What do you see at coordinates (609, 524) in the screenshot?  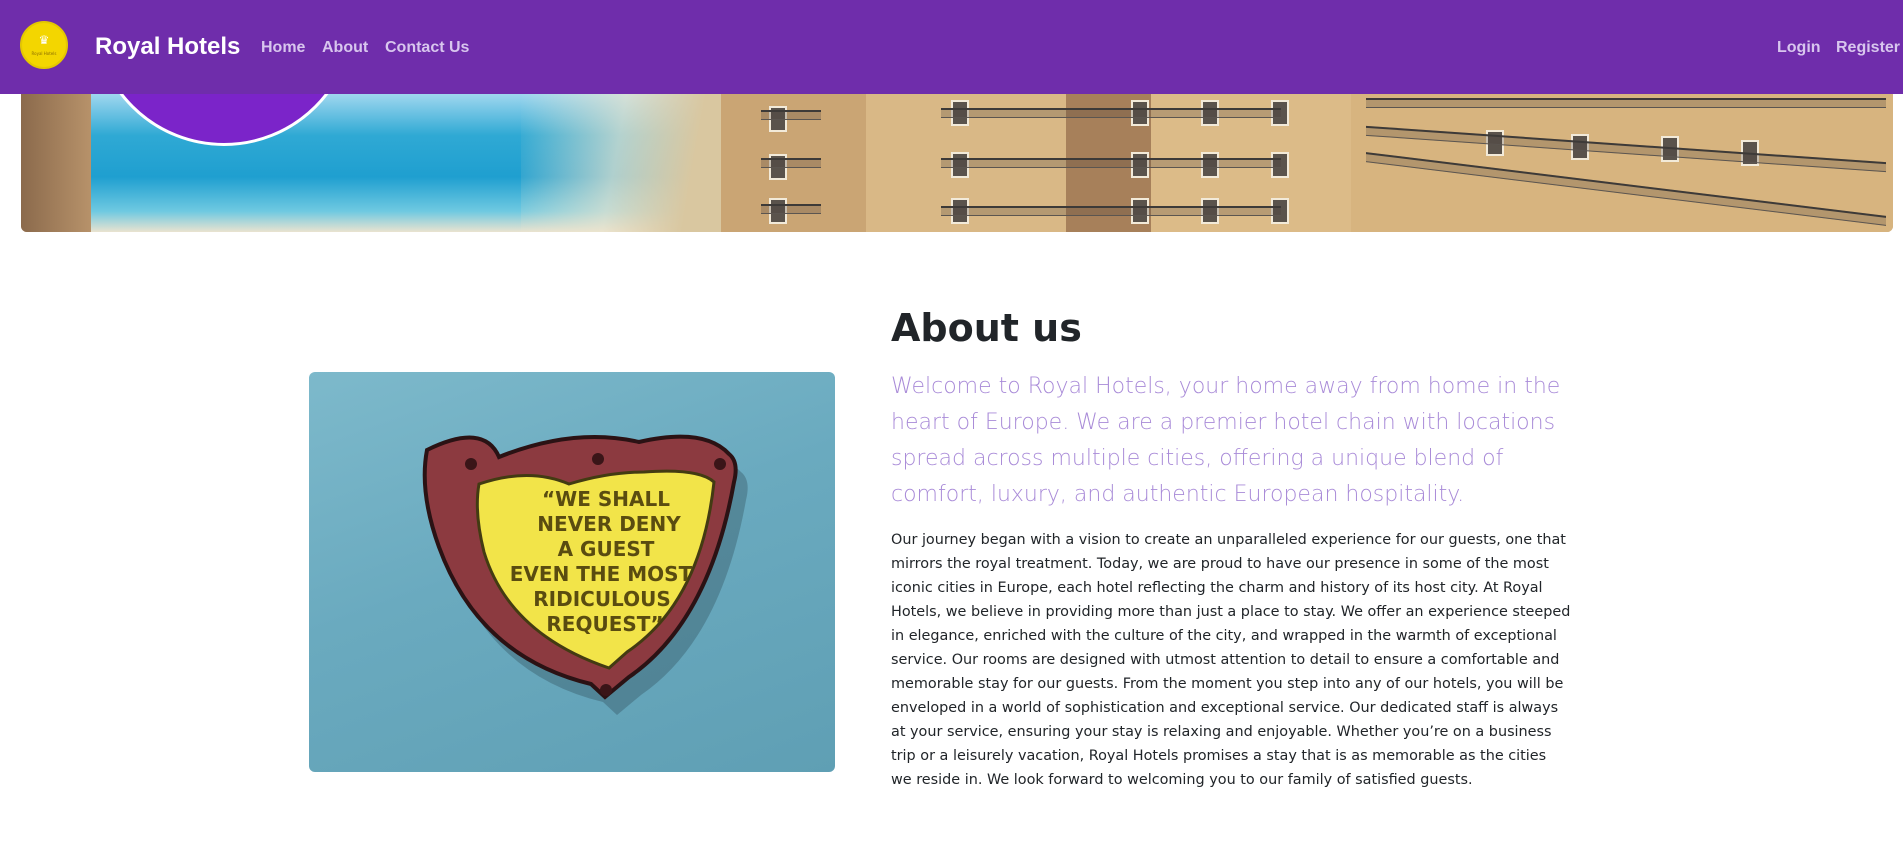 I see `svg-text: NEVER DENY` at bounding box center [609, 524].